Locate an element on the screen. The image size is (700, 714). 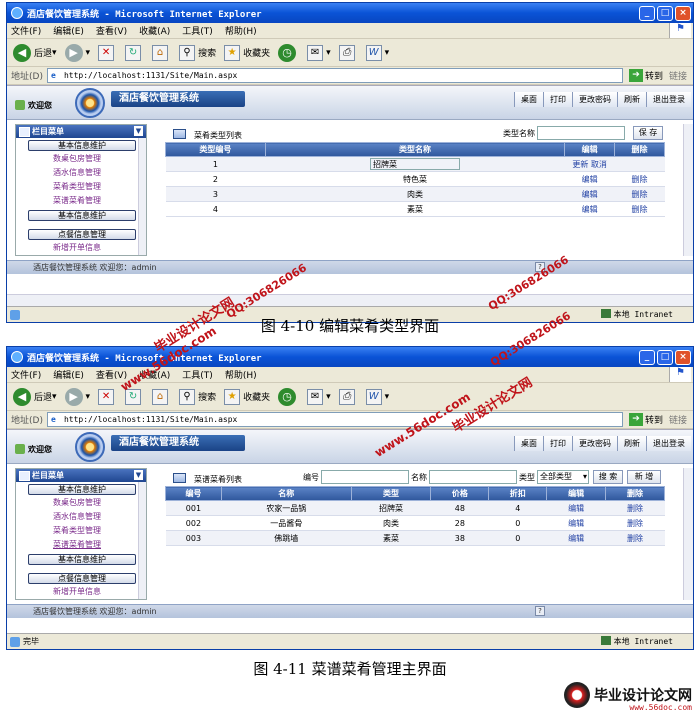
id-filter-input is located at coordinates (365, 477).